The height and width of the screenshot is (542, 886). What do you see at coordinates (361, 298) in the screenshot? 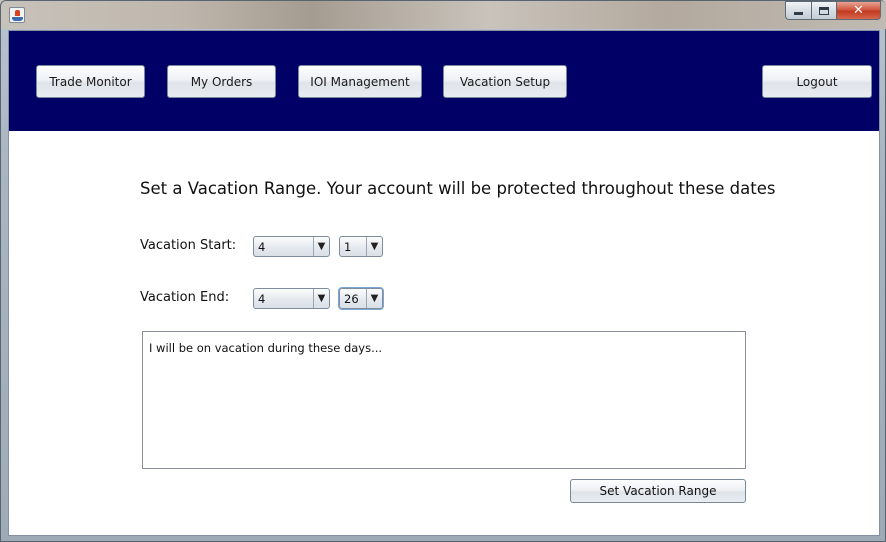
I see `end-day-select: 26 ▼` at bounding box center [361, 298].